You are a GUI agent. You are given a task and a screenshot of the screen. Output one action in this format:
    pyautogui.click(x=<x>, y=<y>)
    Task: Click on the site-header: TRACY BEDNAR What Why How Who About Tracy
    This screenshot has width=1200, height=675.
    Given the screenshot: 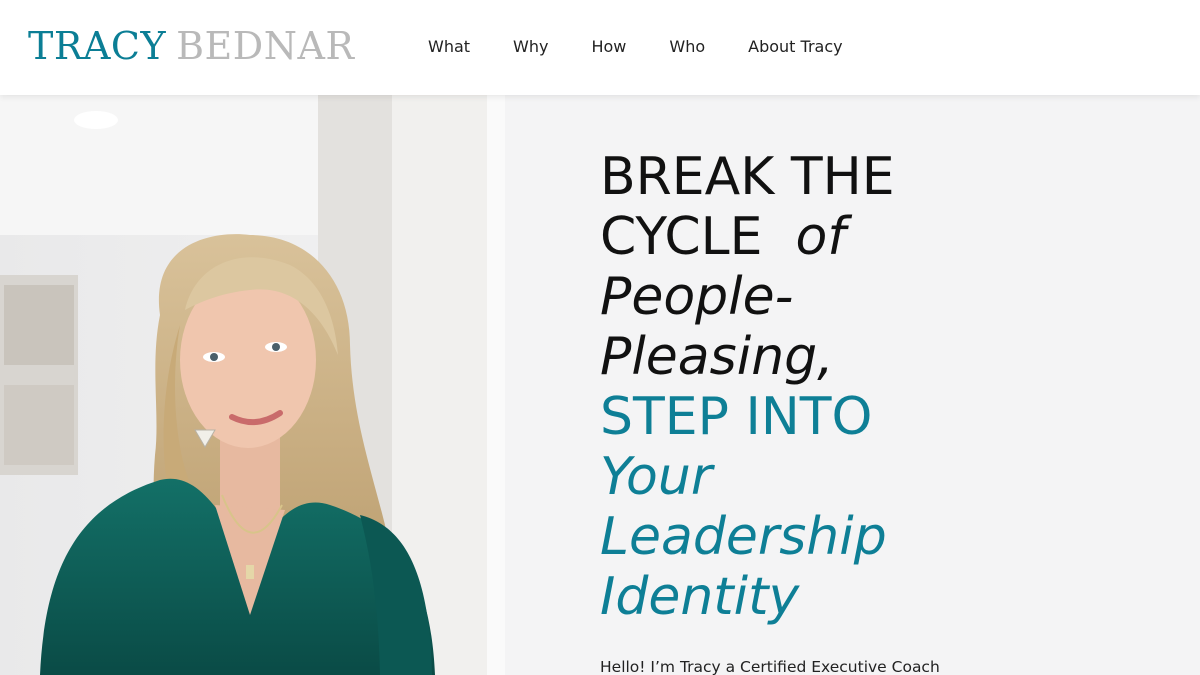 What is the action you would take?
    pyautogui.click(x=600, y=47)
    